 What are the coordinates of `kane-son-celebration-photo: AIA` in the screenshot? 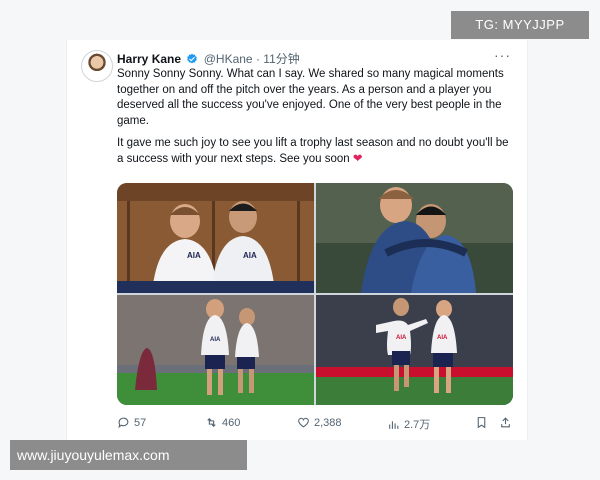 It's located at (215, 350).